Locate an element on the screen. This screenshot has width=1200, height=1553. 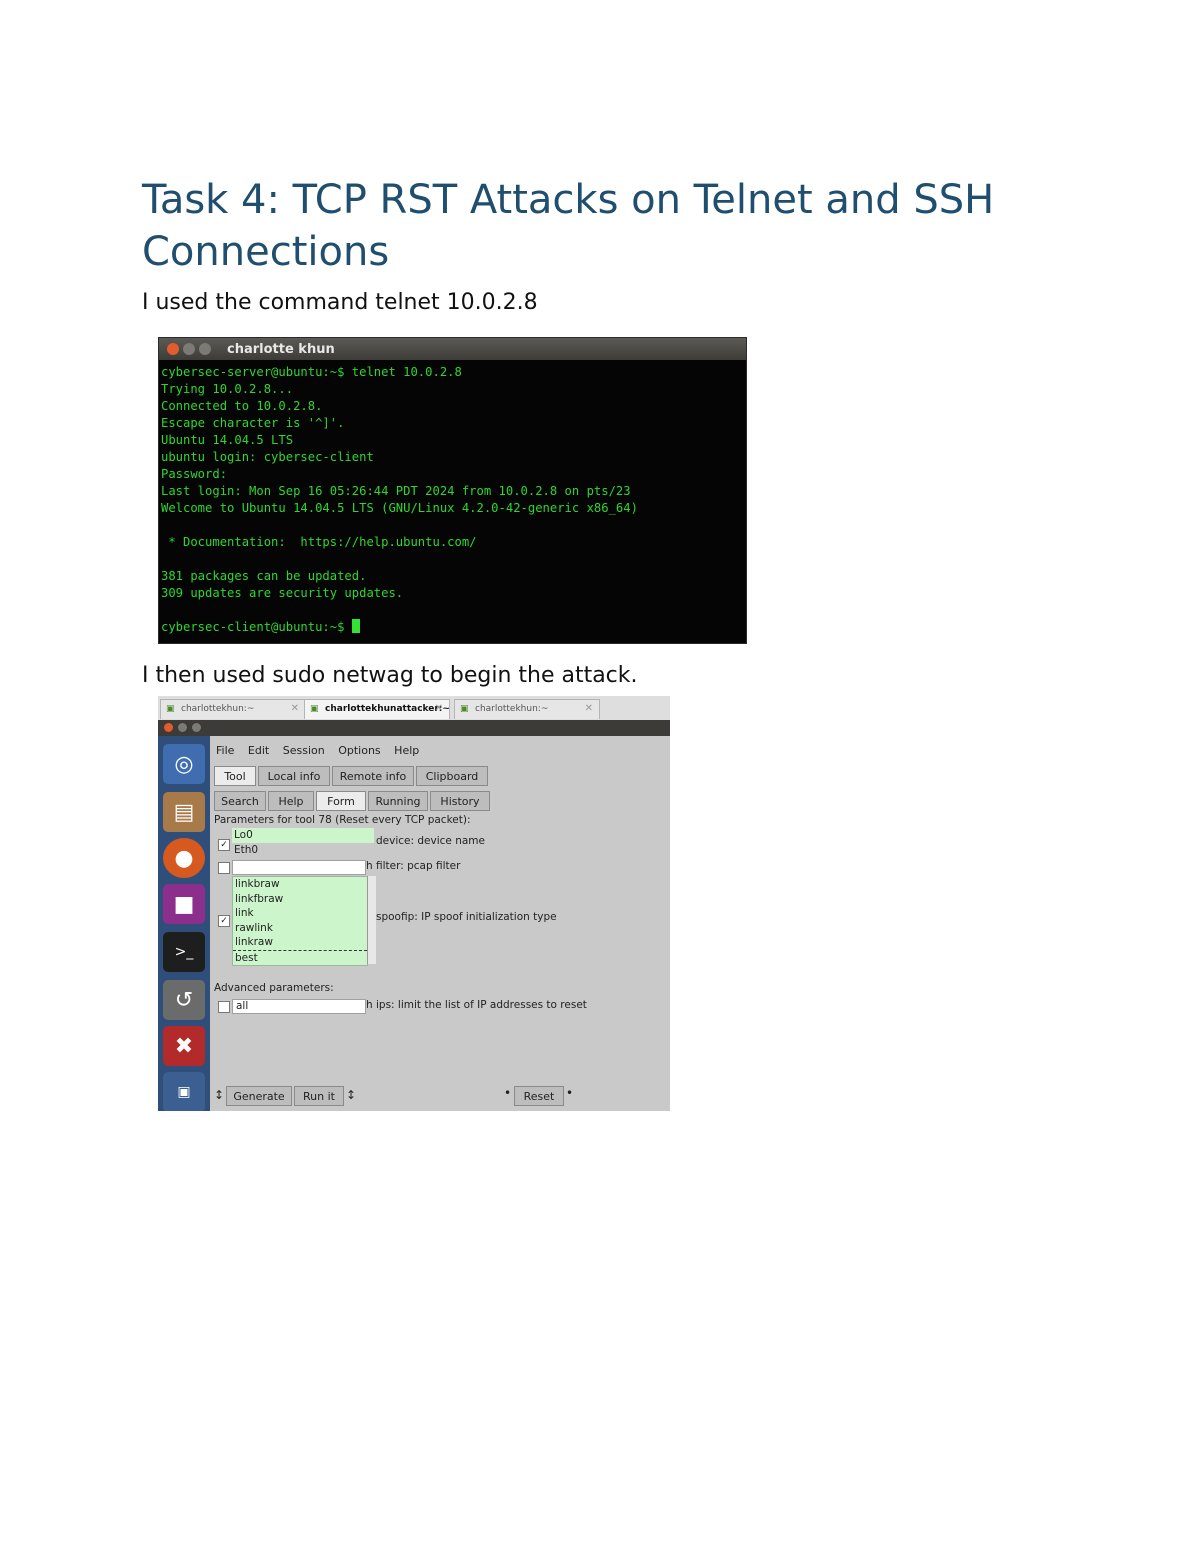
filter-input is located at coordinates (299, 867).